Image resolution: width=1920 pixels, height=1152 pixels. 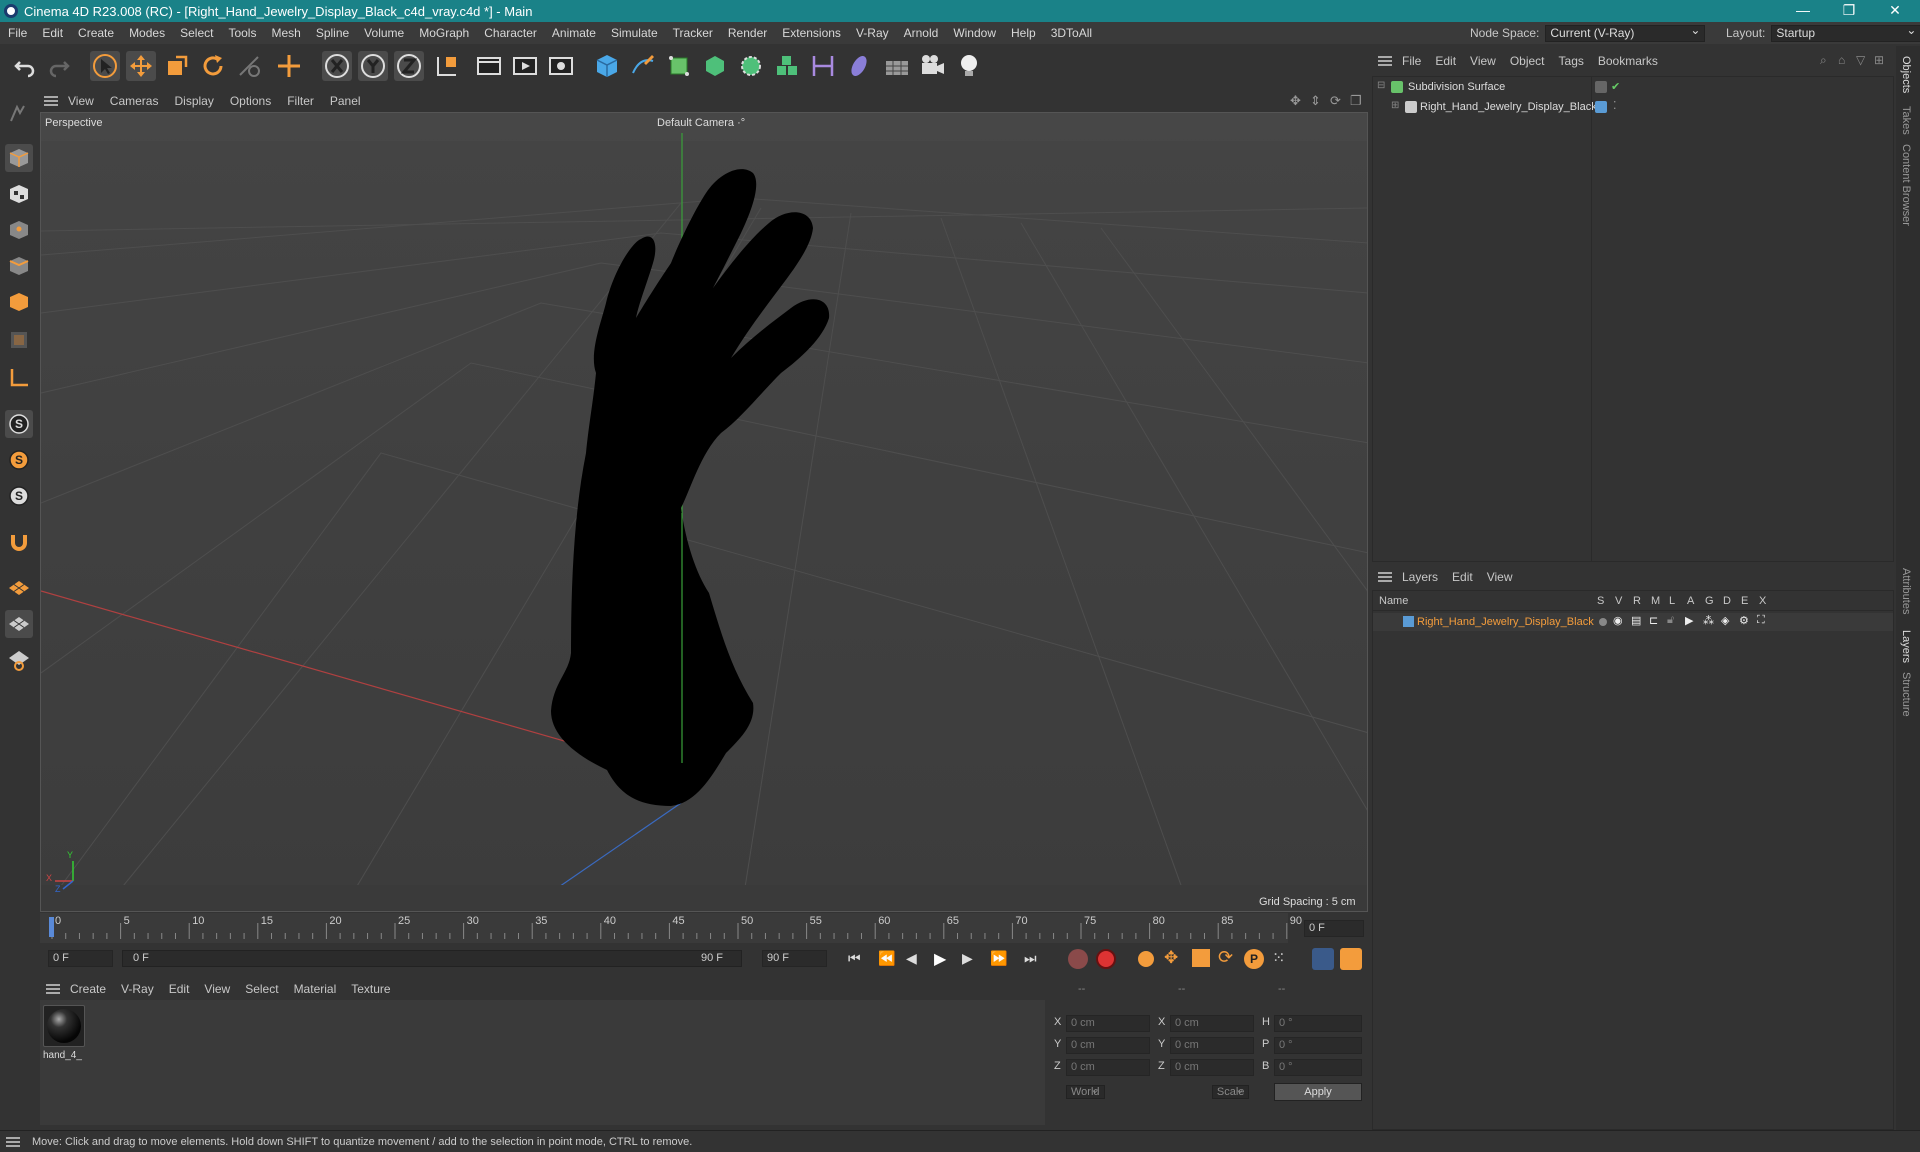 What do you see at coordinates (81, 101) in the screenshot?
I see `viewport-menu-view: View` at bounding box center [81, 101].